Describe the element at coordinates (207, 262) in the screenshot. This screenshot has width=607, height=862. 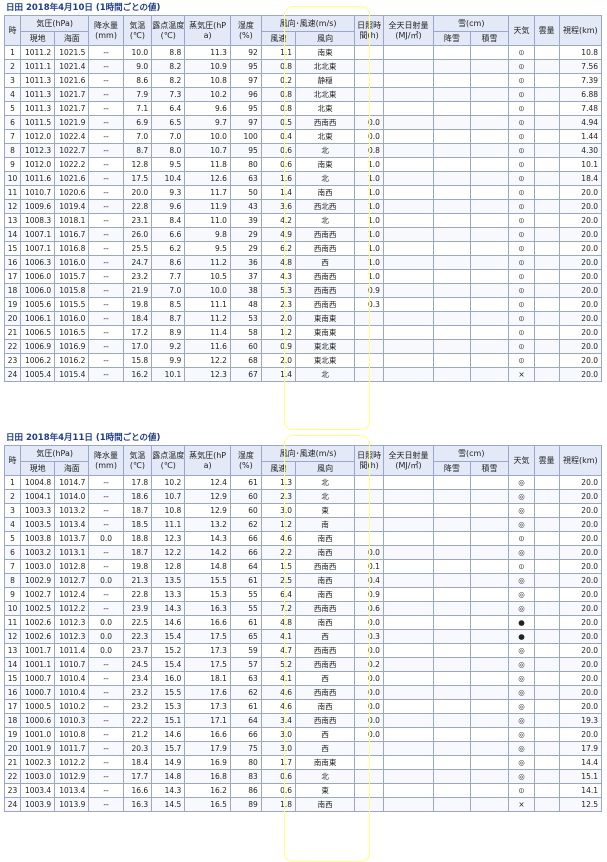
I see `vapor-cell: 11.2` at that location.